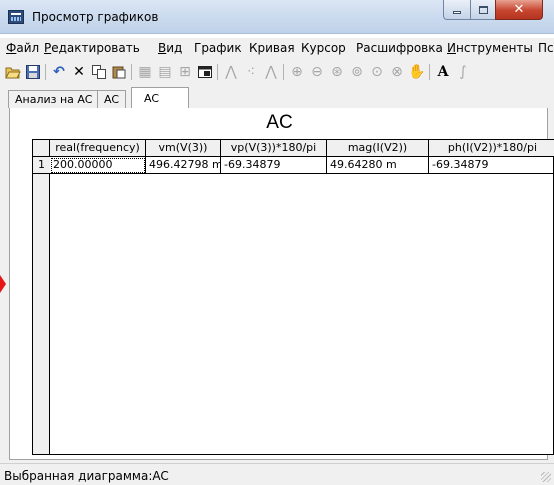 This screenshot has width=554, height=485. Describe the element at coordinates (79, 72) in the screenshot. I see `delete-icon: ✕` at that location.